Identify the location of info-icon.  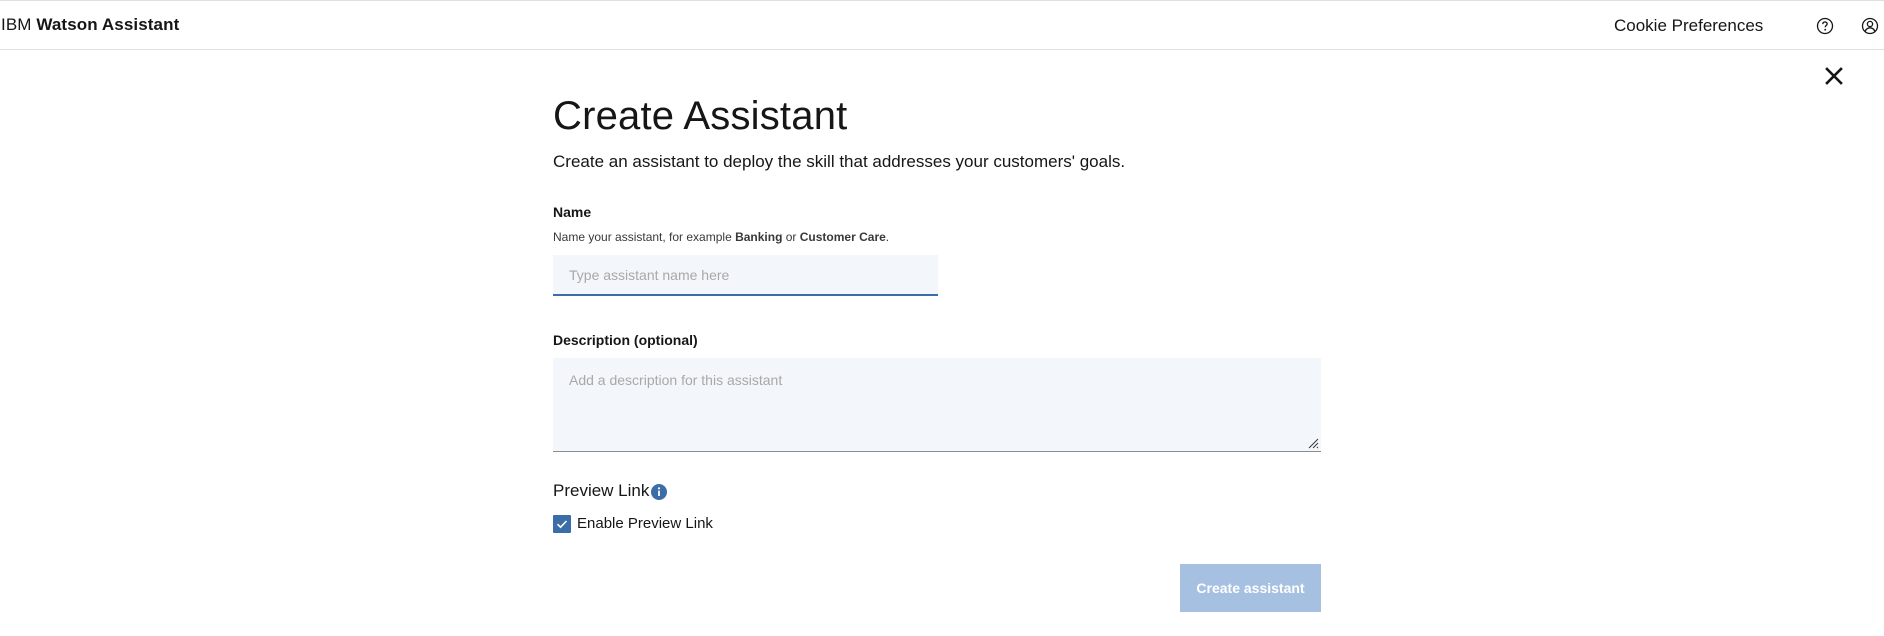
(659, 492).